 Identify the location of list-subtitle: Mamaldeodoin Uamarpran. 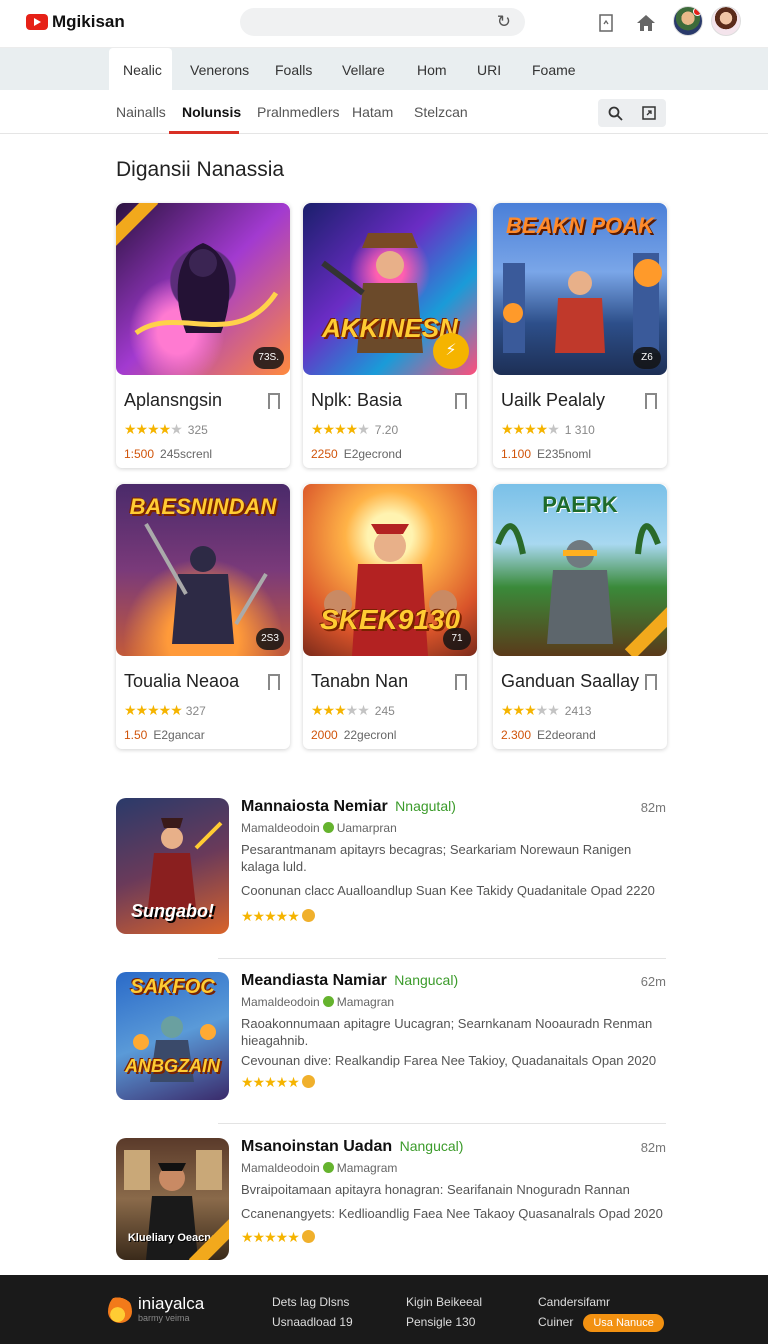
(453, 828).